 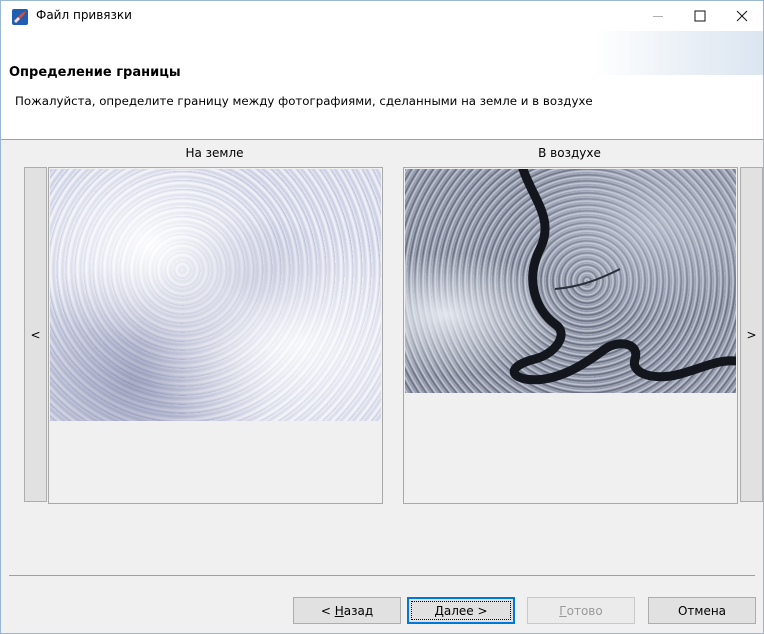 I want to click on maximize-button, so click(x=700, y=16).